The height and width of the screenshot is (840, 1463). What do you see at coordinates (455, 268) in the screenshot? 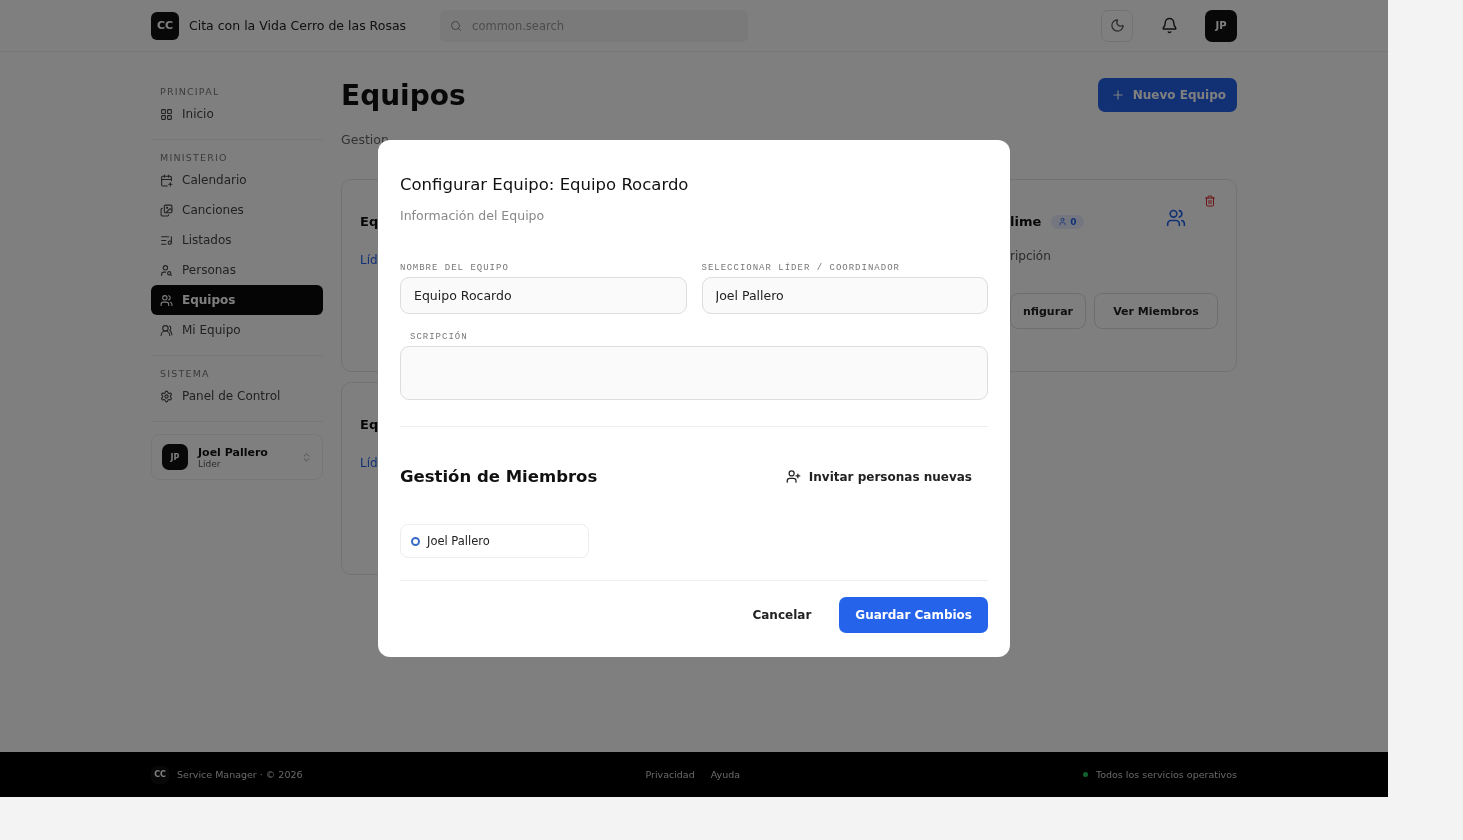
I see `field-label: NOMBRE DEL EQUIPO` at bounding box center [455, 268].